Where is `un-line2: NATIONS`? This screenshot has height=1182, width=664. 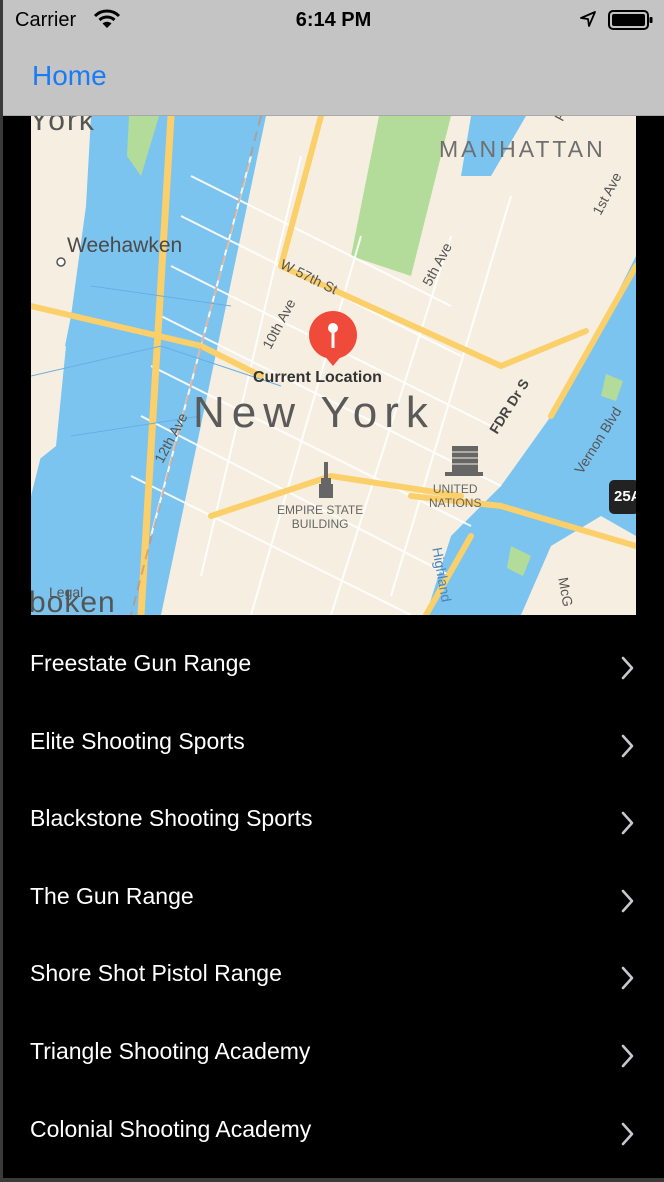 un-line2: NATIONS is located at coordinates (455, 503).